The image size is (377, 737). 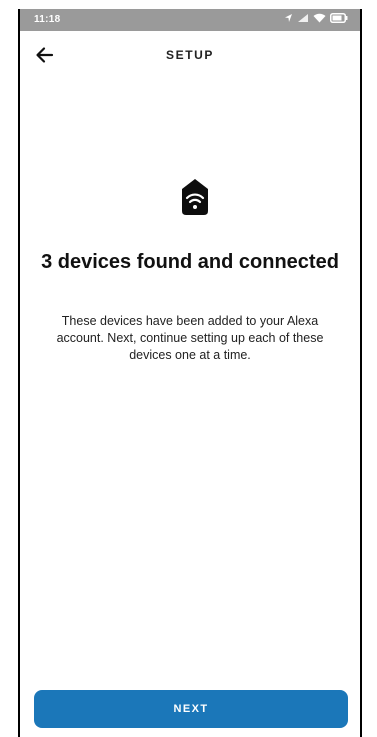 I want to click on next-button: NEXT, so click(x=191, y=709).